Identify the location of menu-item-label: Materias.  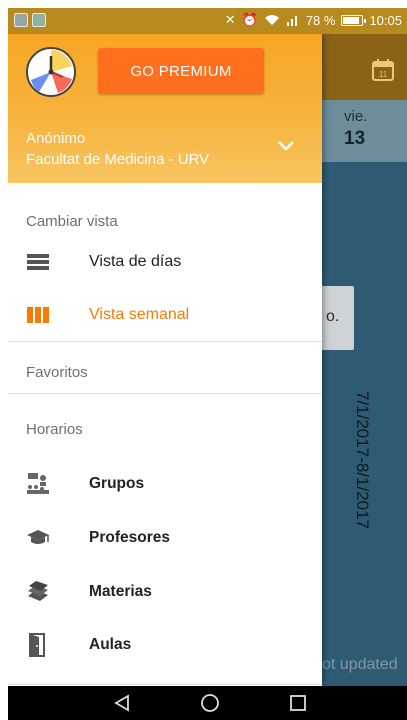
(120, 591).